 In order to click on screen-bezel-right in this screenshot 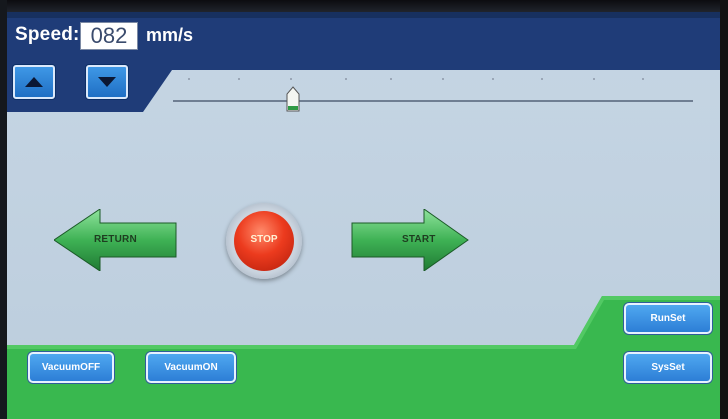, I will do `click(724, 209)`.